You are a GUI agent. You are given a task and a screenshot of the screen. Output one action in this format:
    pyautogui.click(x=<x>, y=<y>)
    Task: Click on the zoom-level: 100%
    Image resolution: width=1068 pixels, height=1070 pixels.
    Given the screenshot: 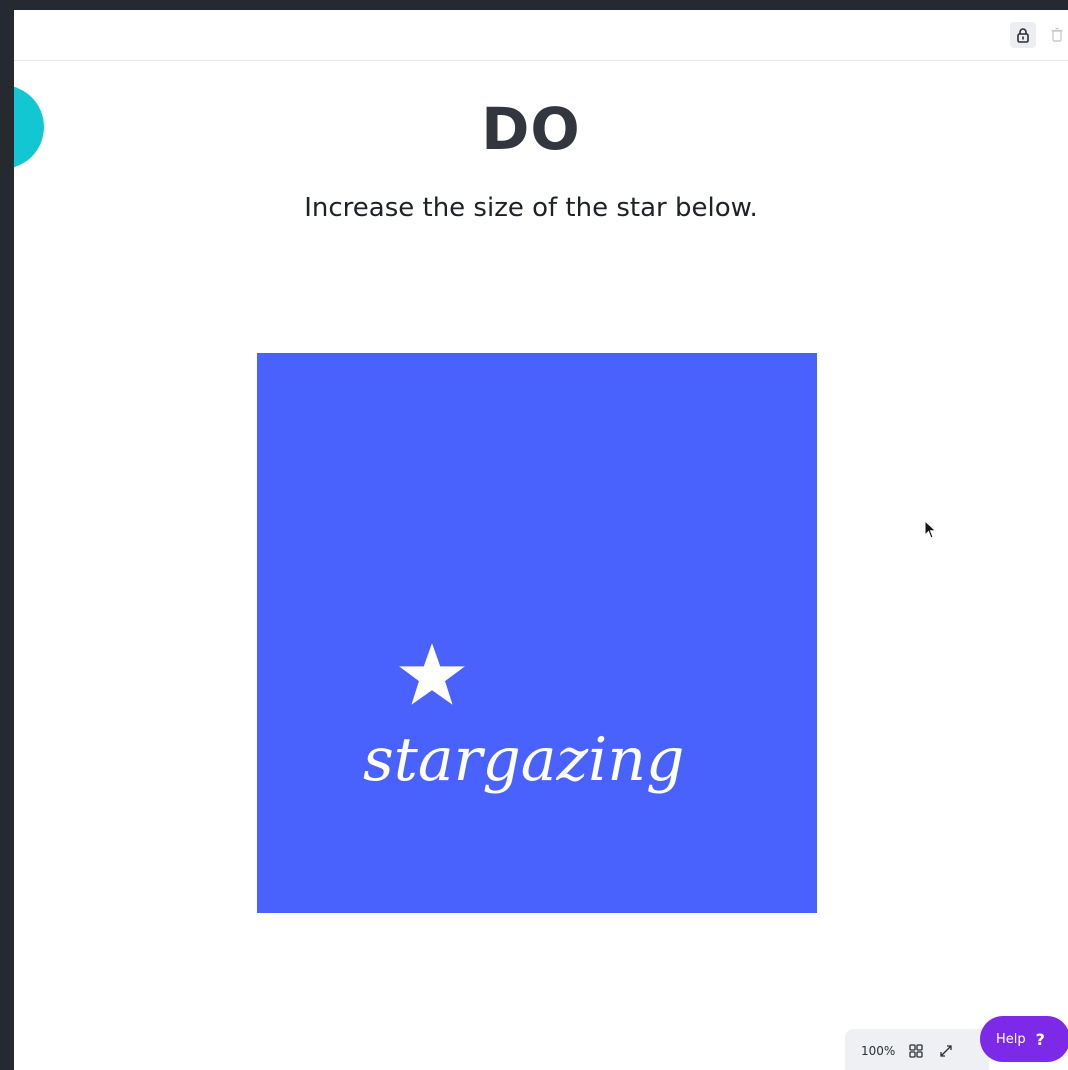 What is the action you would take?
    pyautogui.click(x=878, y=1051)
    